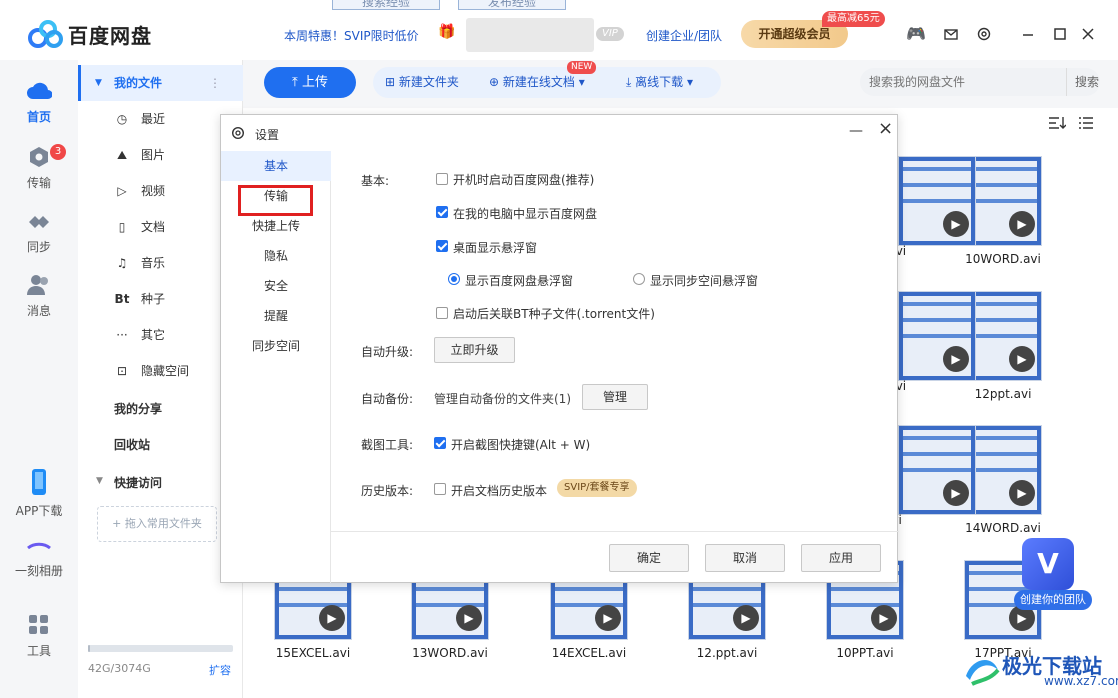  What do you see at coordinates (885, 128) in the screenshot?
I see `dialog-close-icon: ×` at bounding box center [885, 128].